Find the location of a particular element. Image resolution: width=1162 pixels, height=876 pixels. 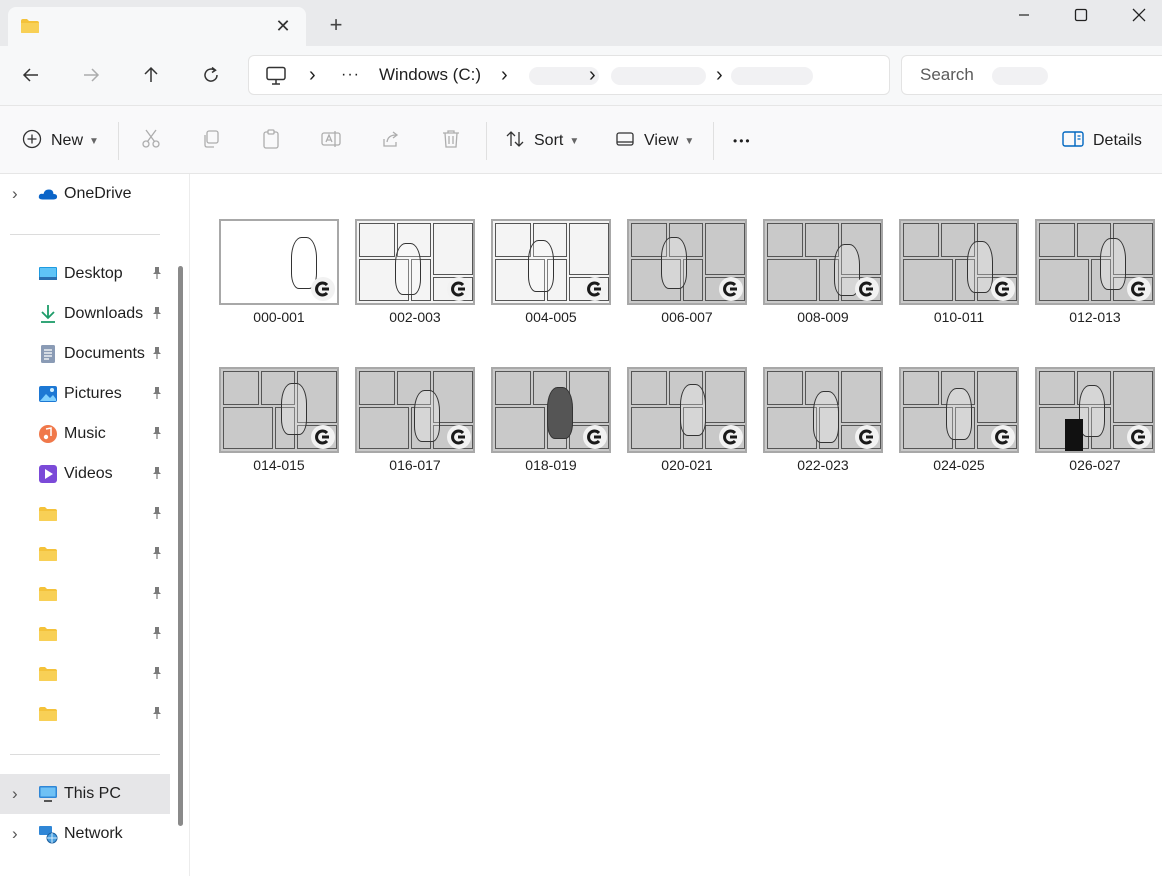

file-item: 024-025 is located at coordinates (959, 431).